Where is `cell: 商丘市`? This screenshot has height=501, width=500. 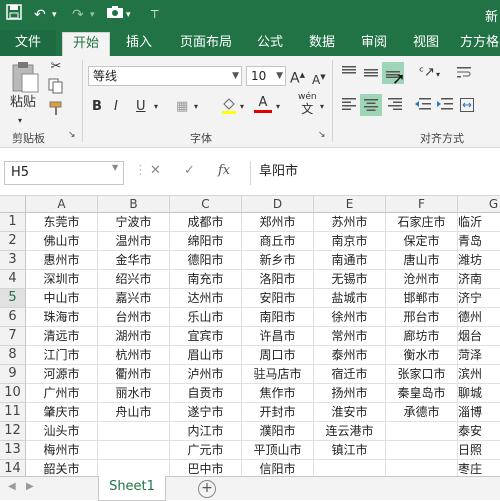 cell: 商丘市 is located at coordinates (278, 241).